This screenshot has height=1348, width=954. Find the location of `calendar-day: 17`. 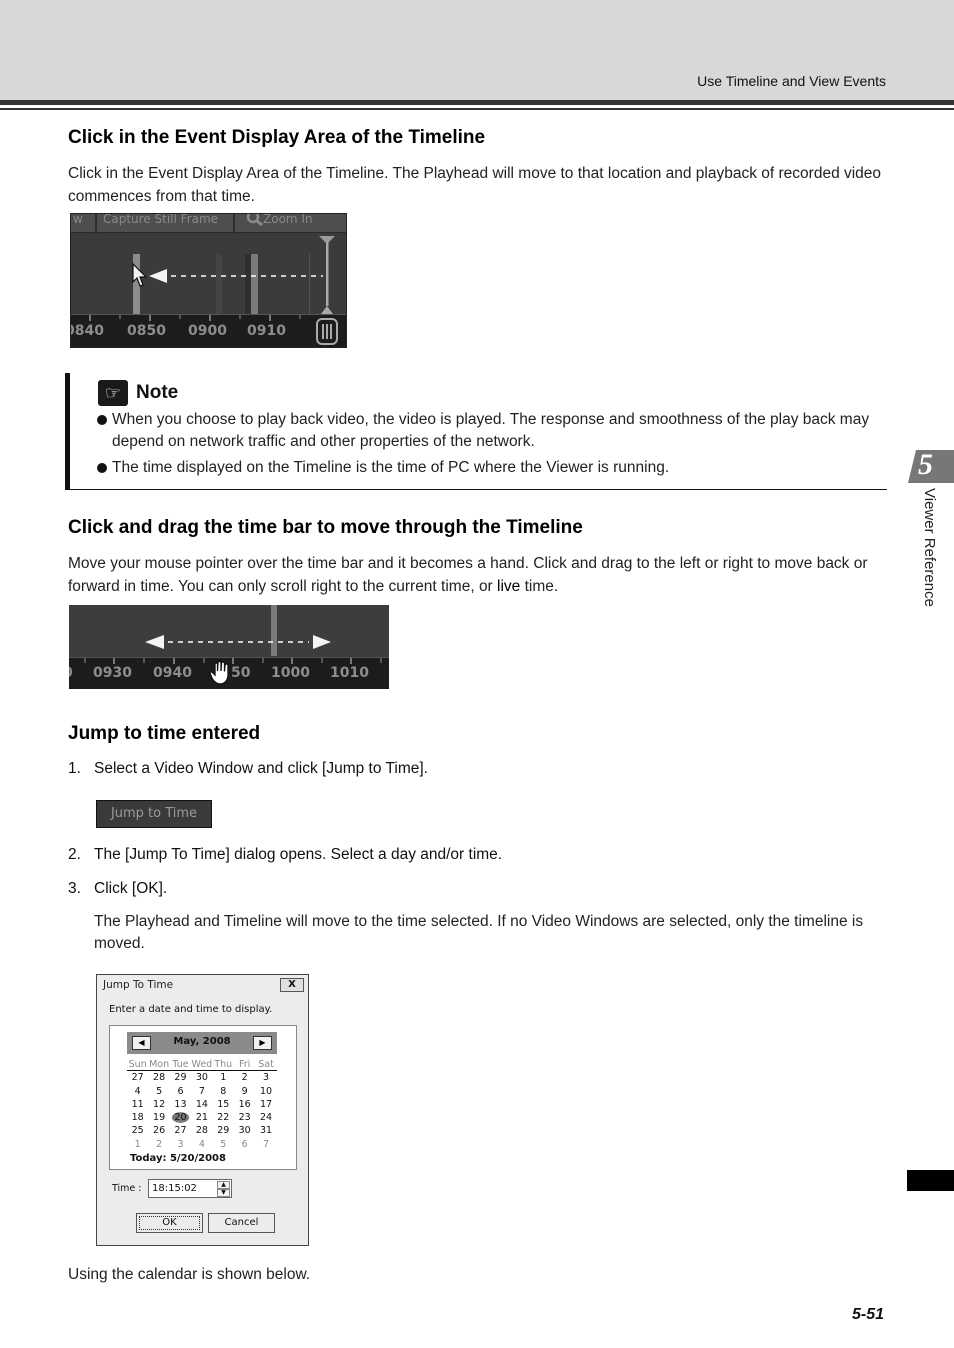

calendar-day: 17 is located at coordinates (265, 1104).